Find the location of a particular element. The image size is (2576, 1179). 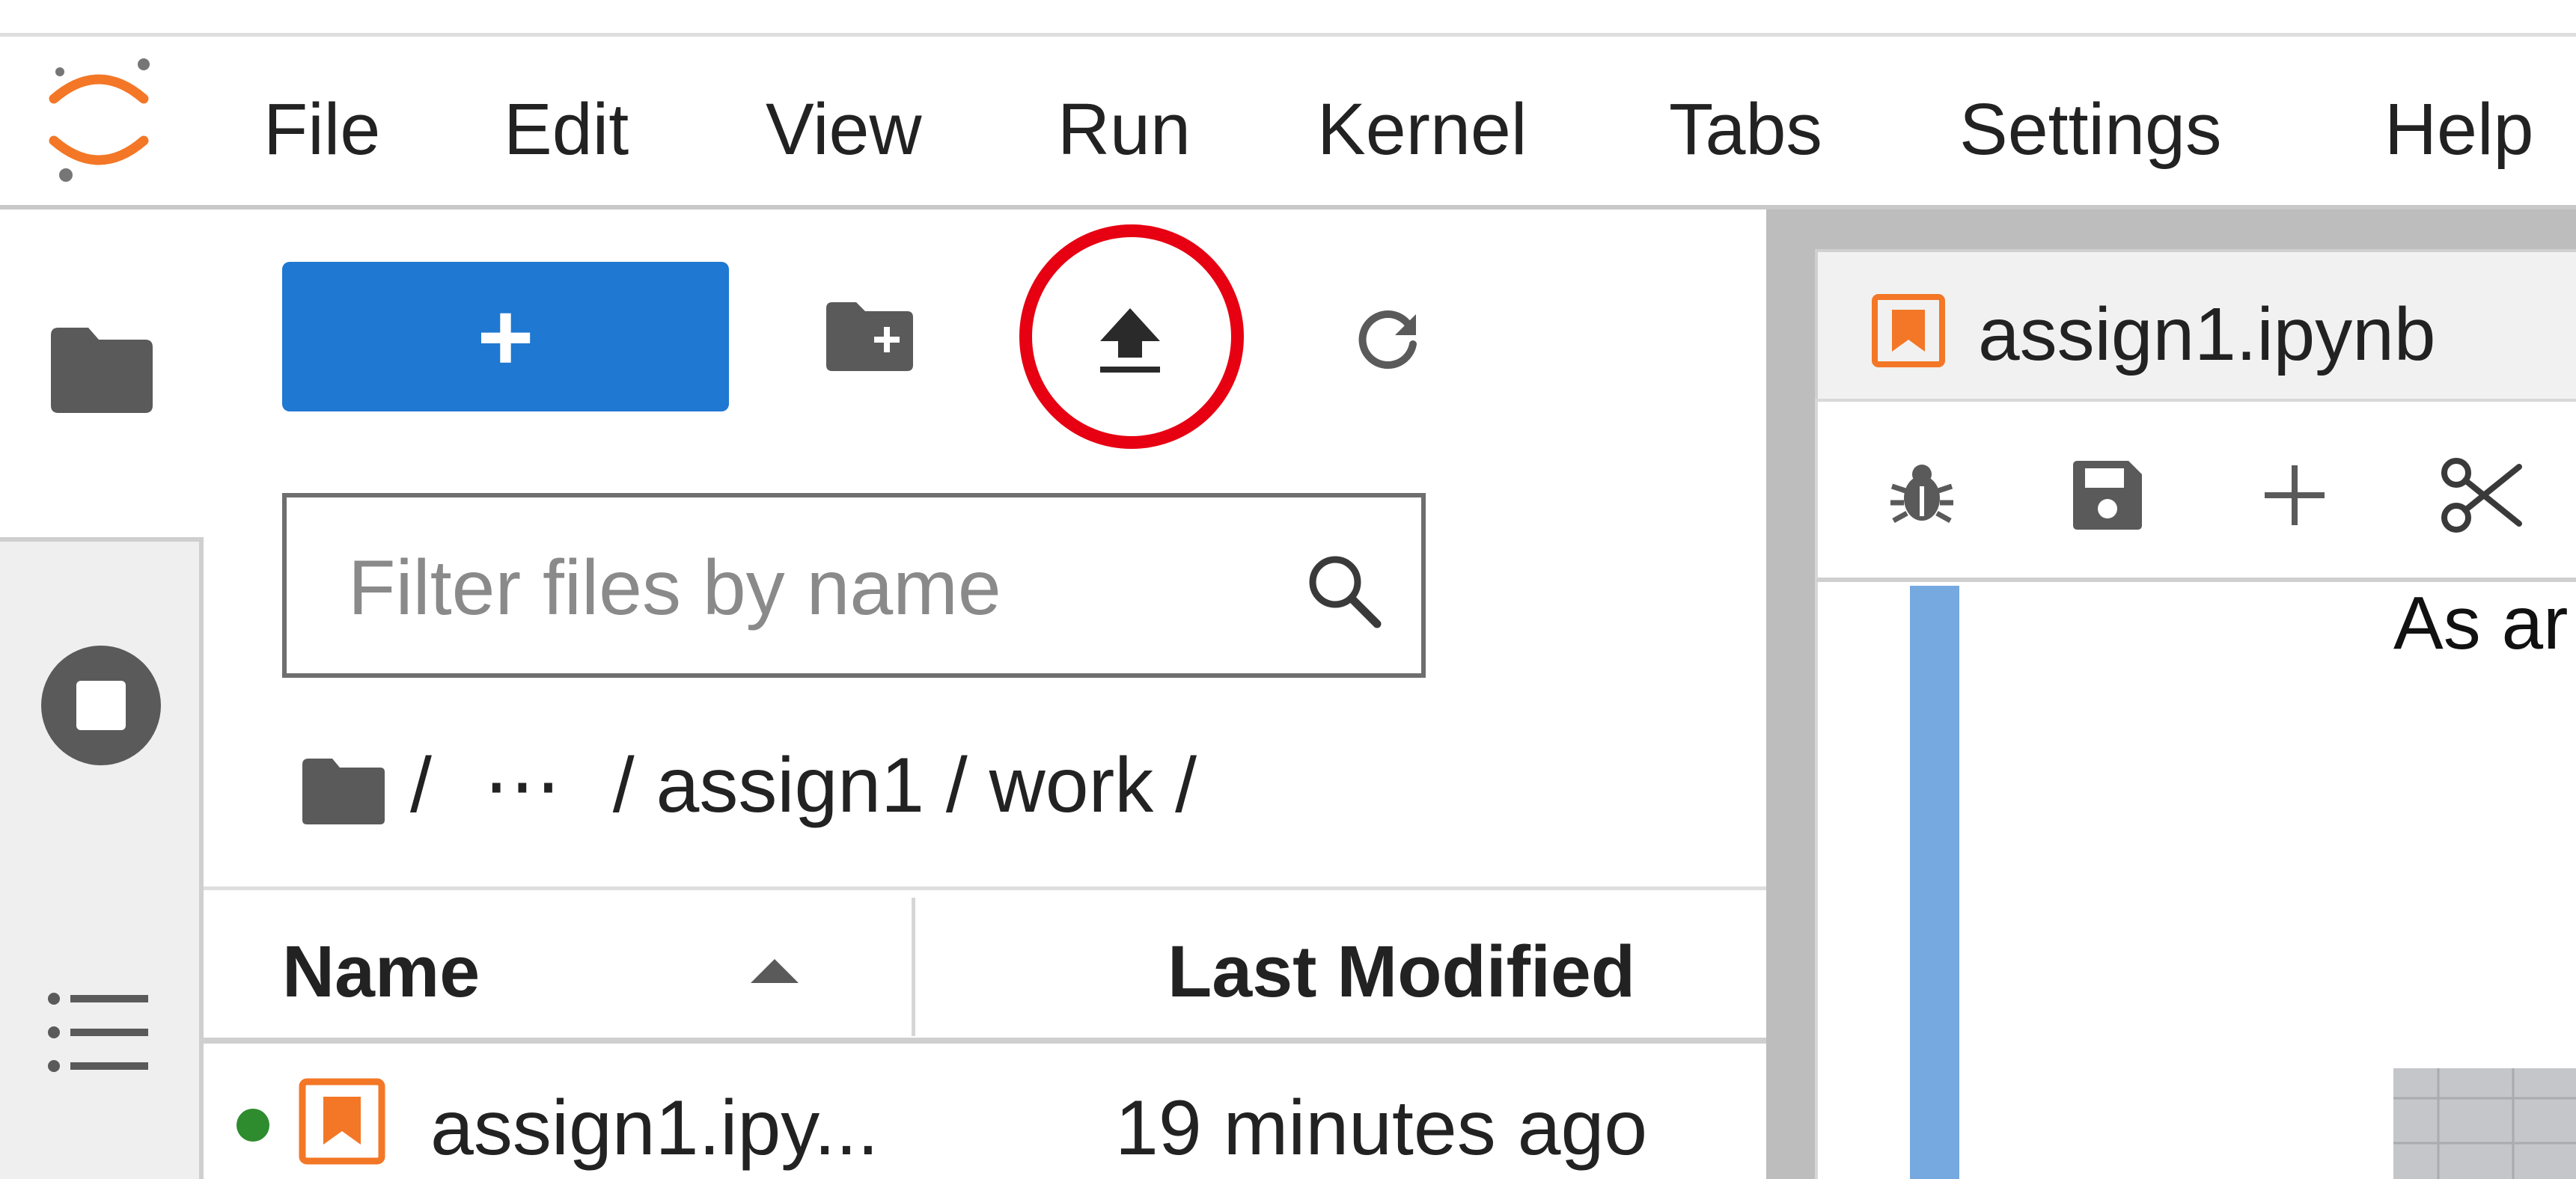

add-cell-icon is located at coordinates (2295, 495).